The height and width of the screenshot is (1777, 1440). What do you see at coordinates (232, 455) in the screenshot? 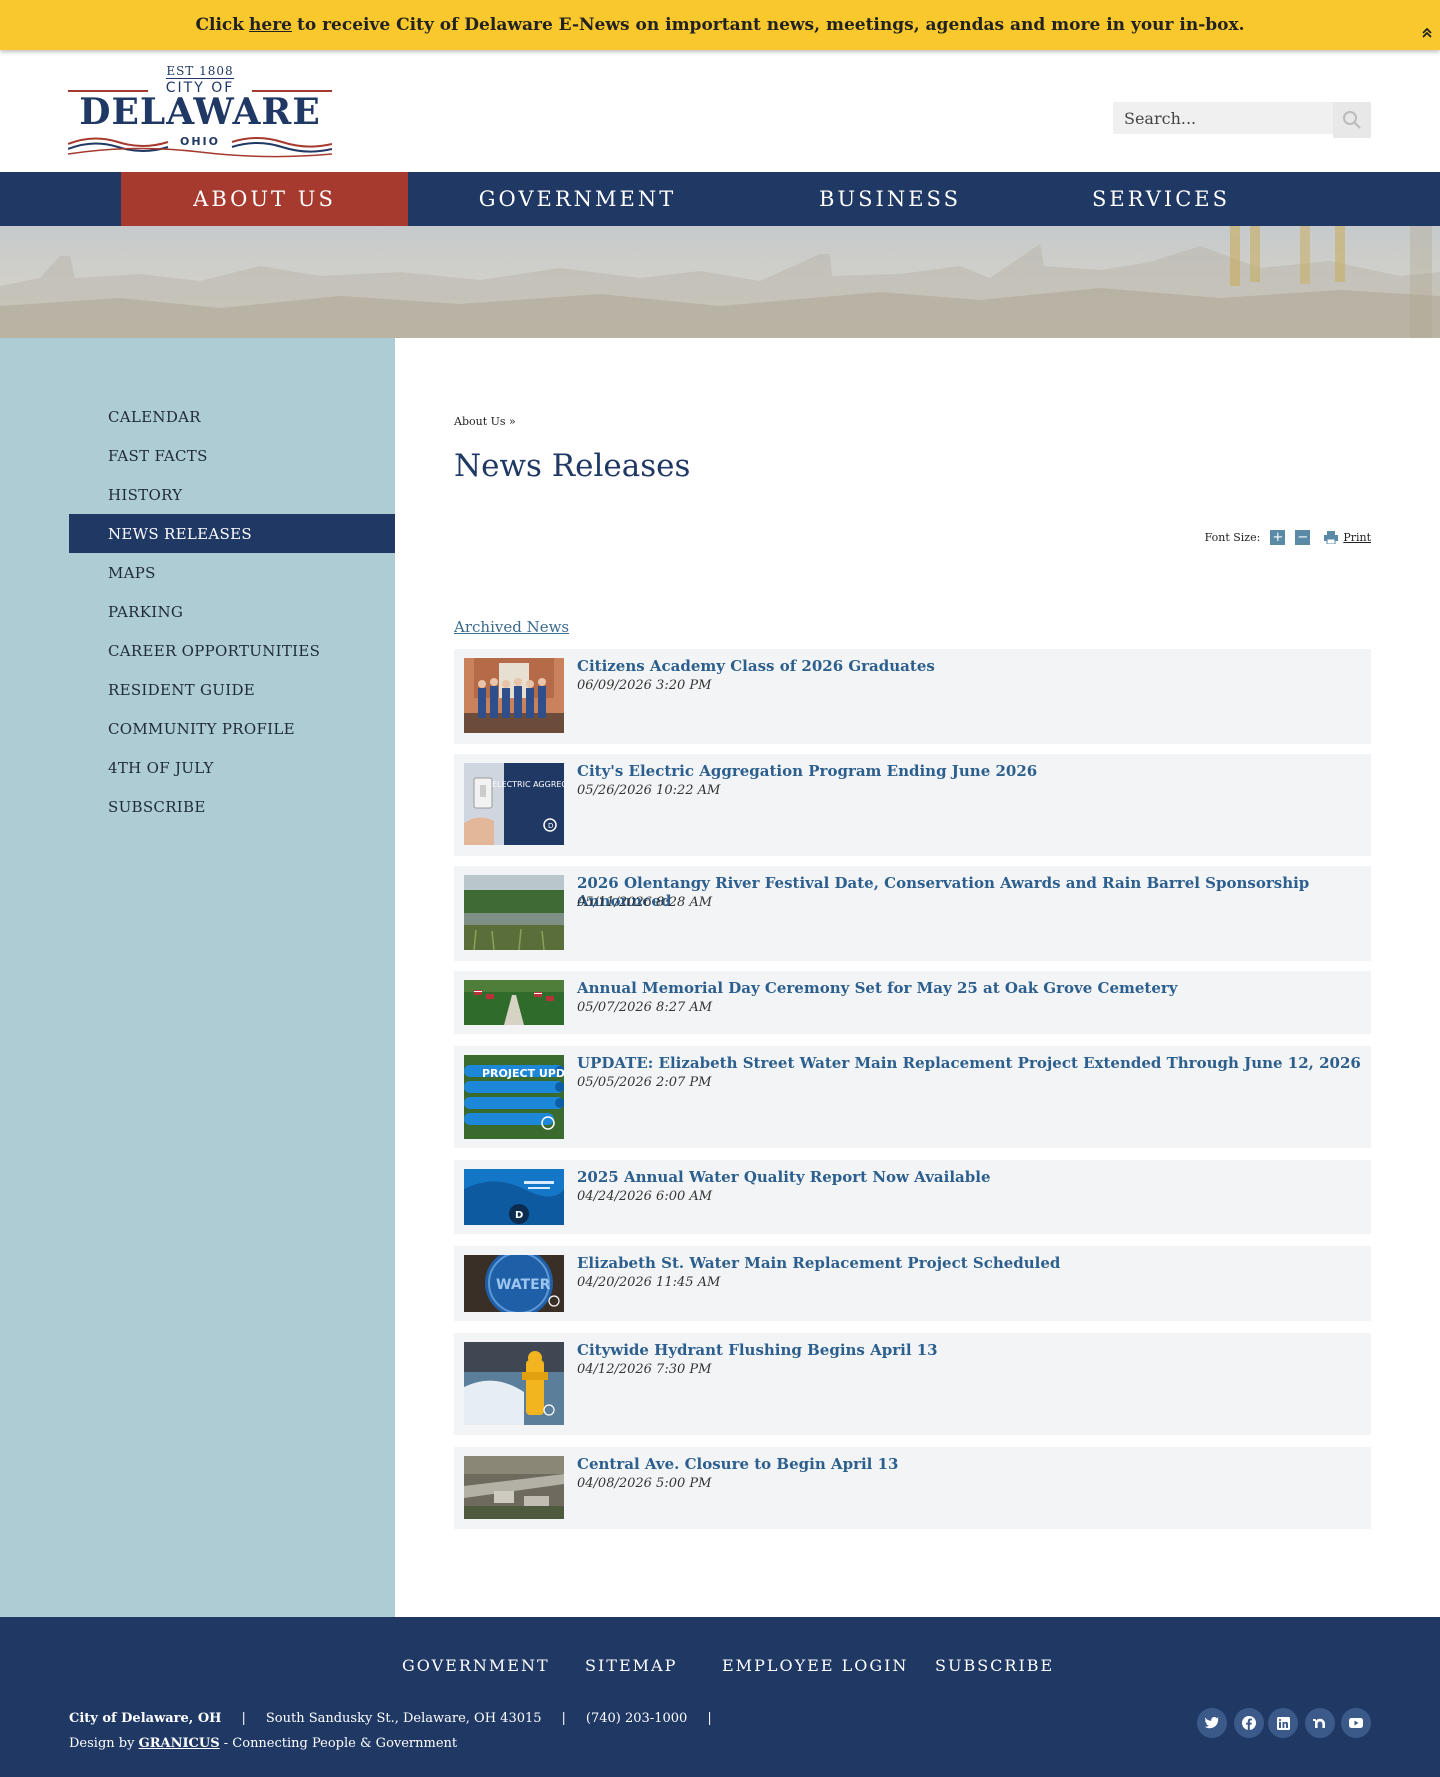
I see `sidebar-item-fast-facts: FAST FACTS` at bounding box center [232, 455].